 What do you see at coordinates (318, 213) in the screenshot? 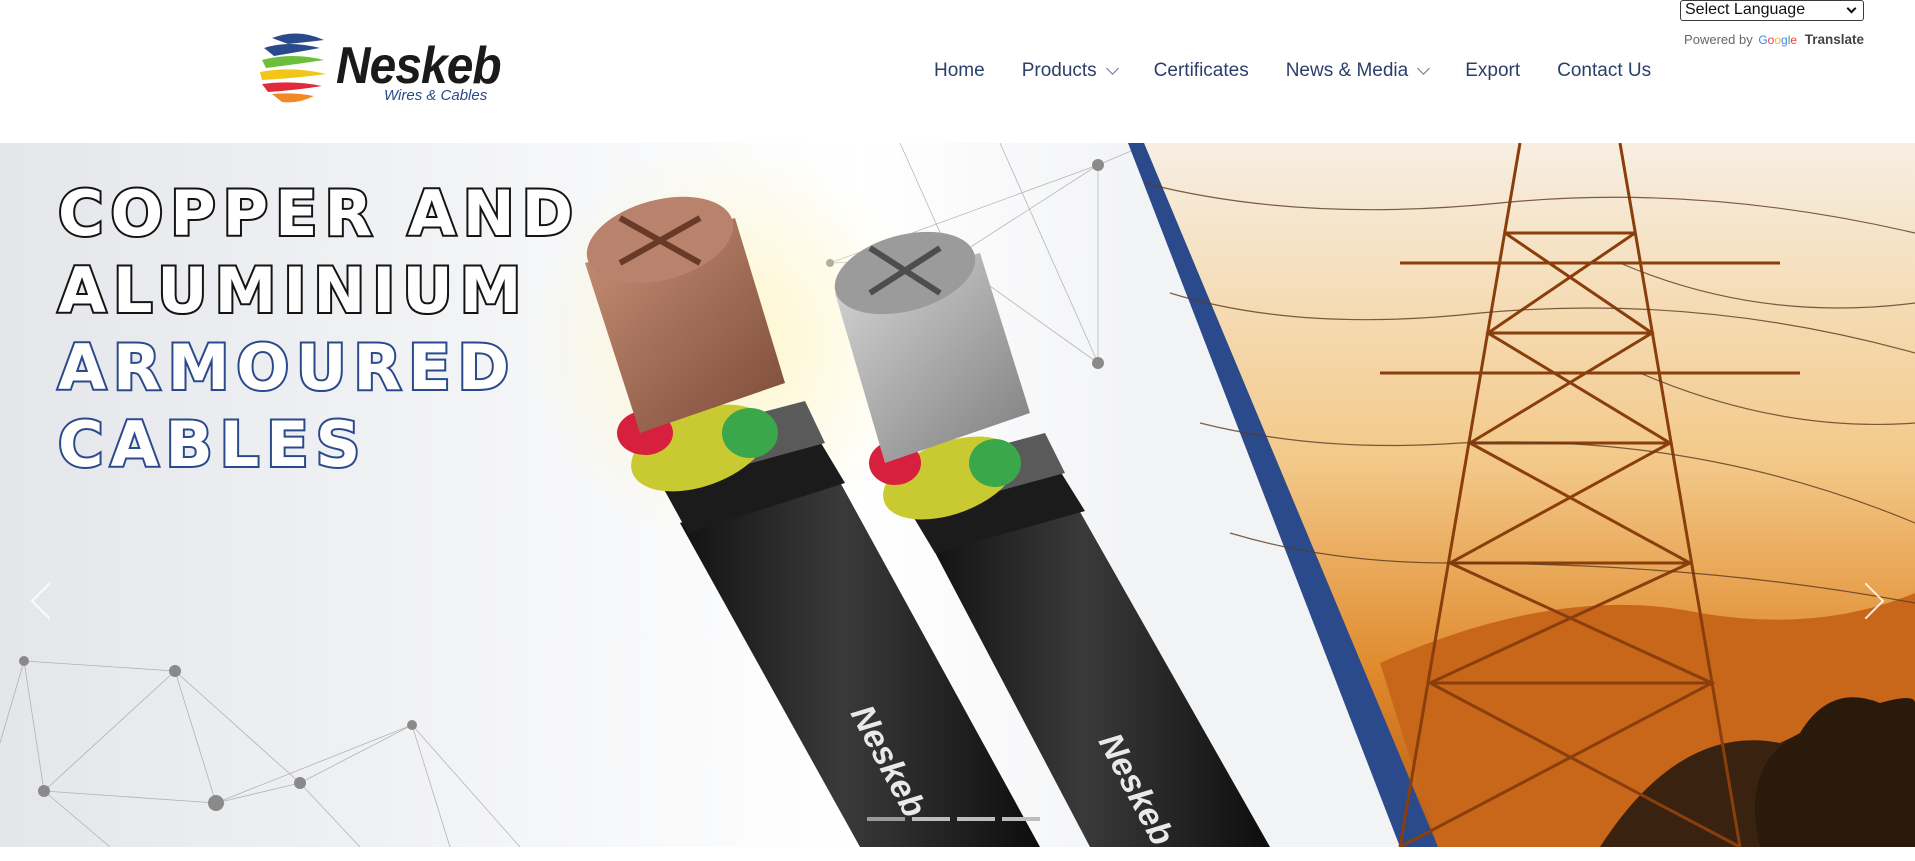
I see `hero-headline-line-1: COPPER AND` at bounding box center [318, 213].